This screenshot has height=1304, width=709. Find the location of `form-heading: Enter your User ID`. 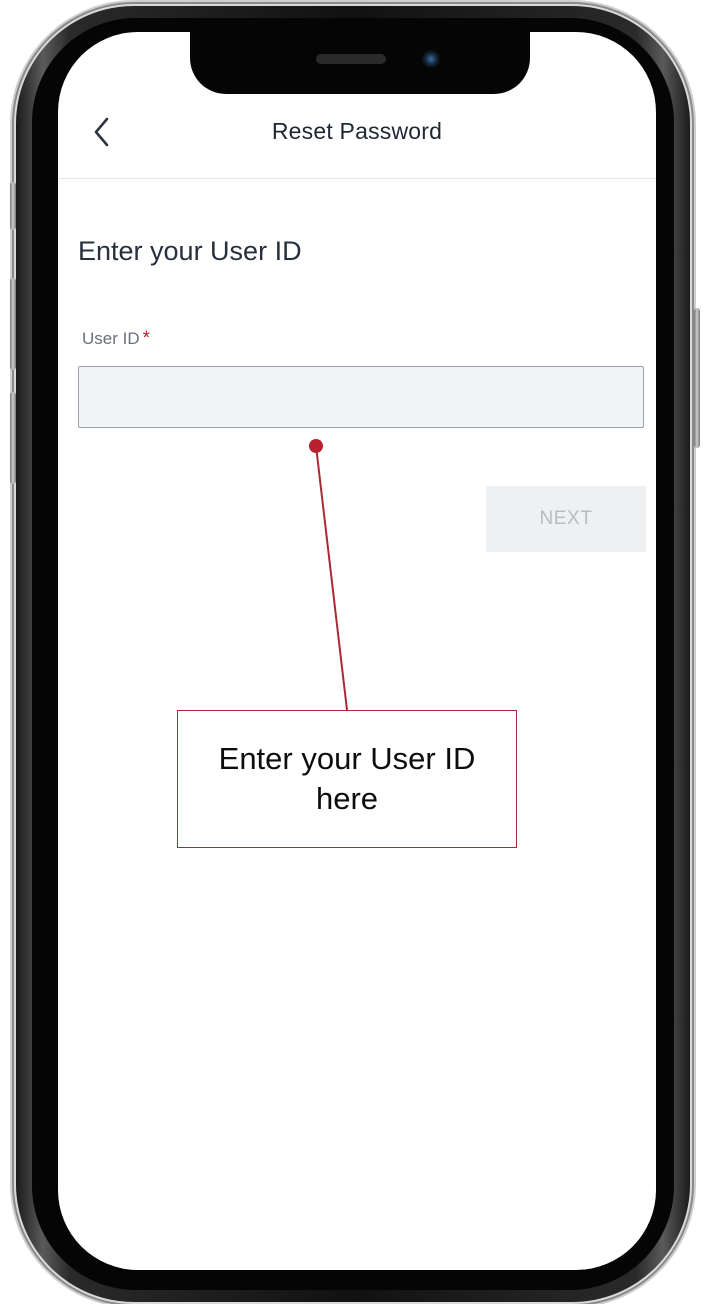

form-heading: Enter your User ID is located at coordinates (190, 251).